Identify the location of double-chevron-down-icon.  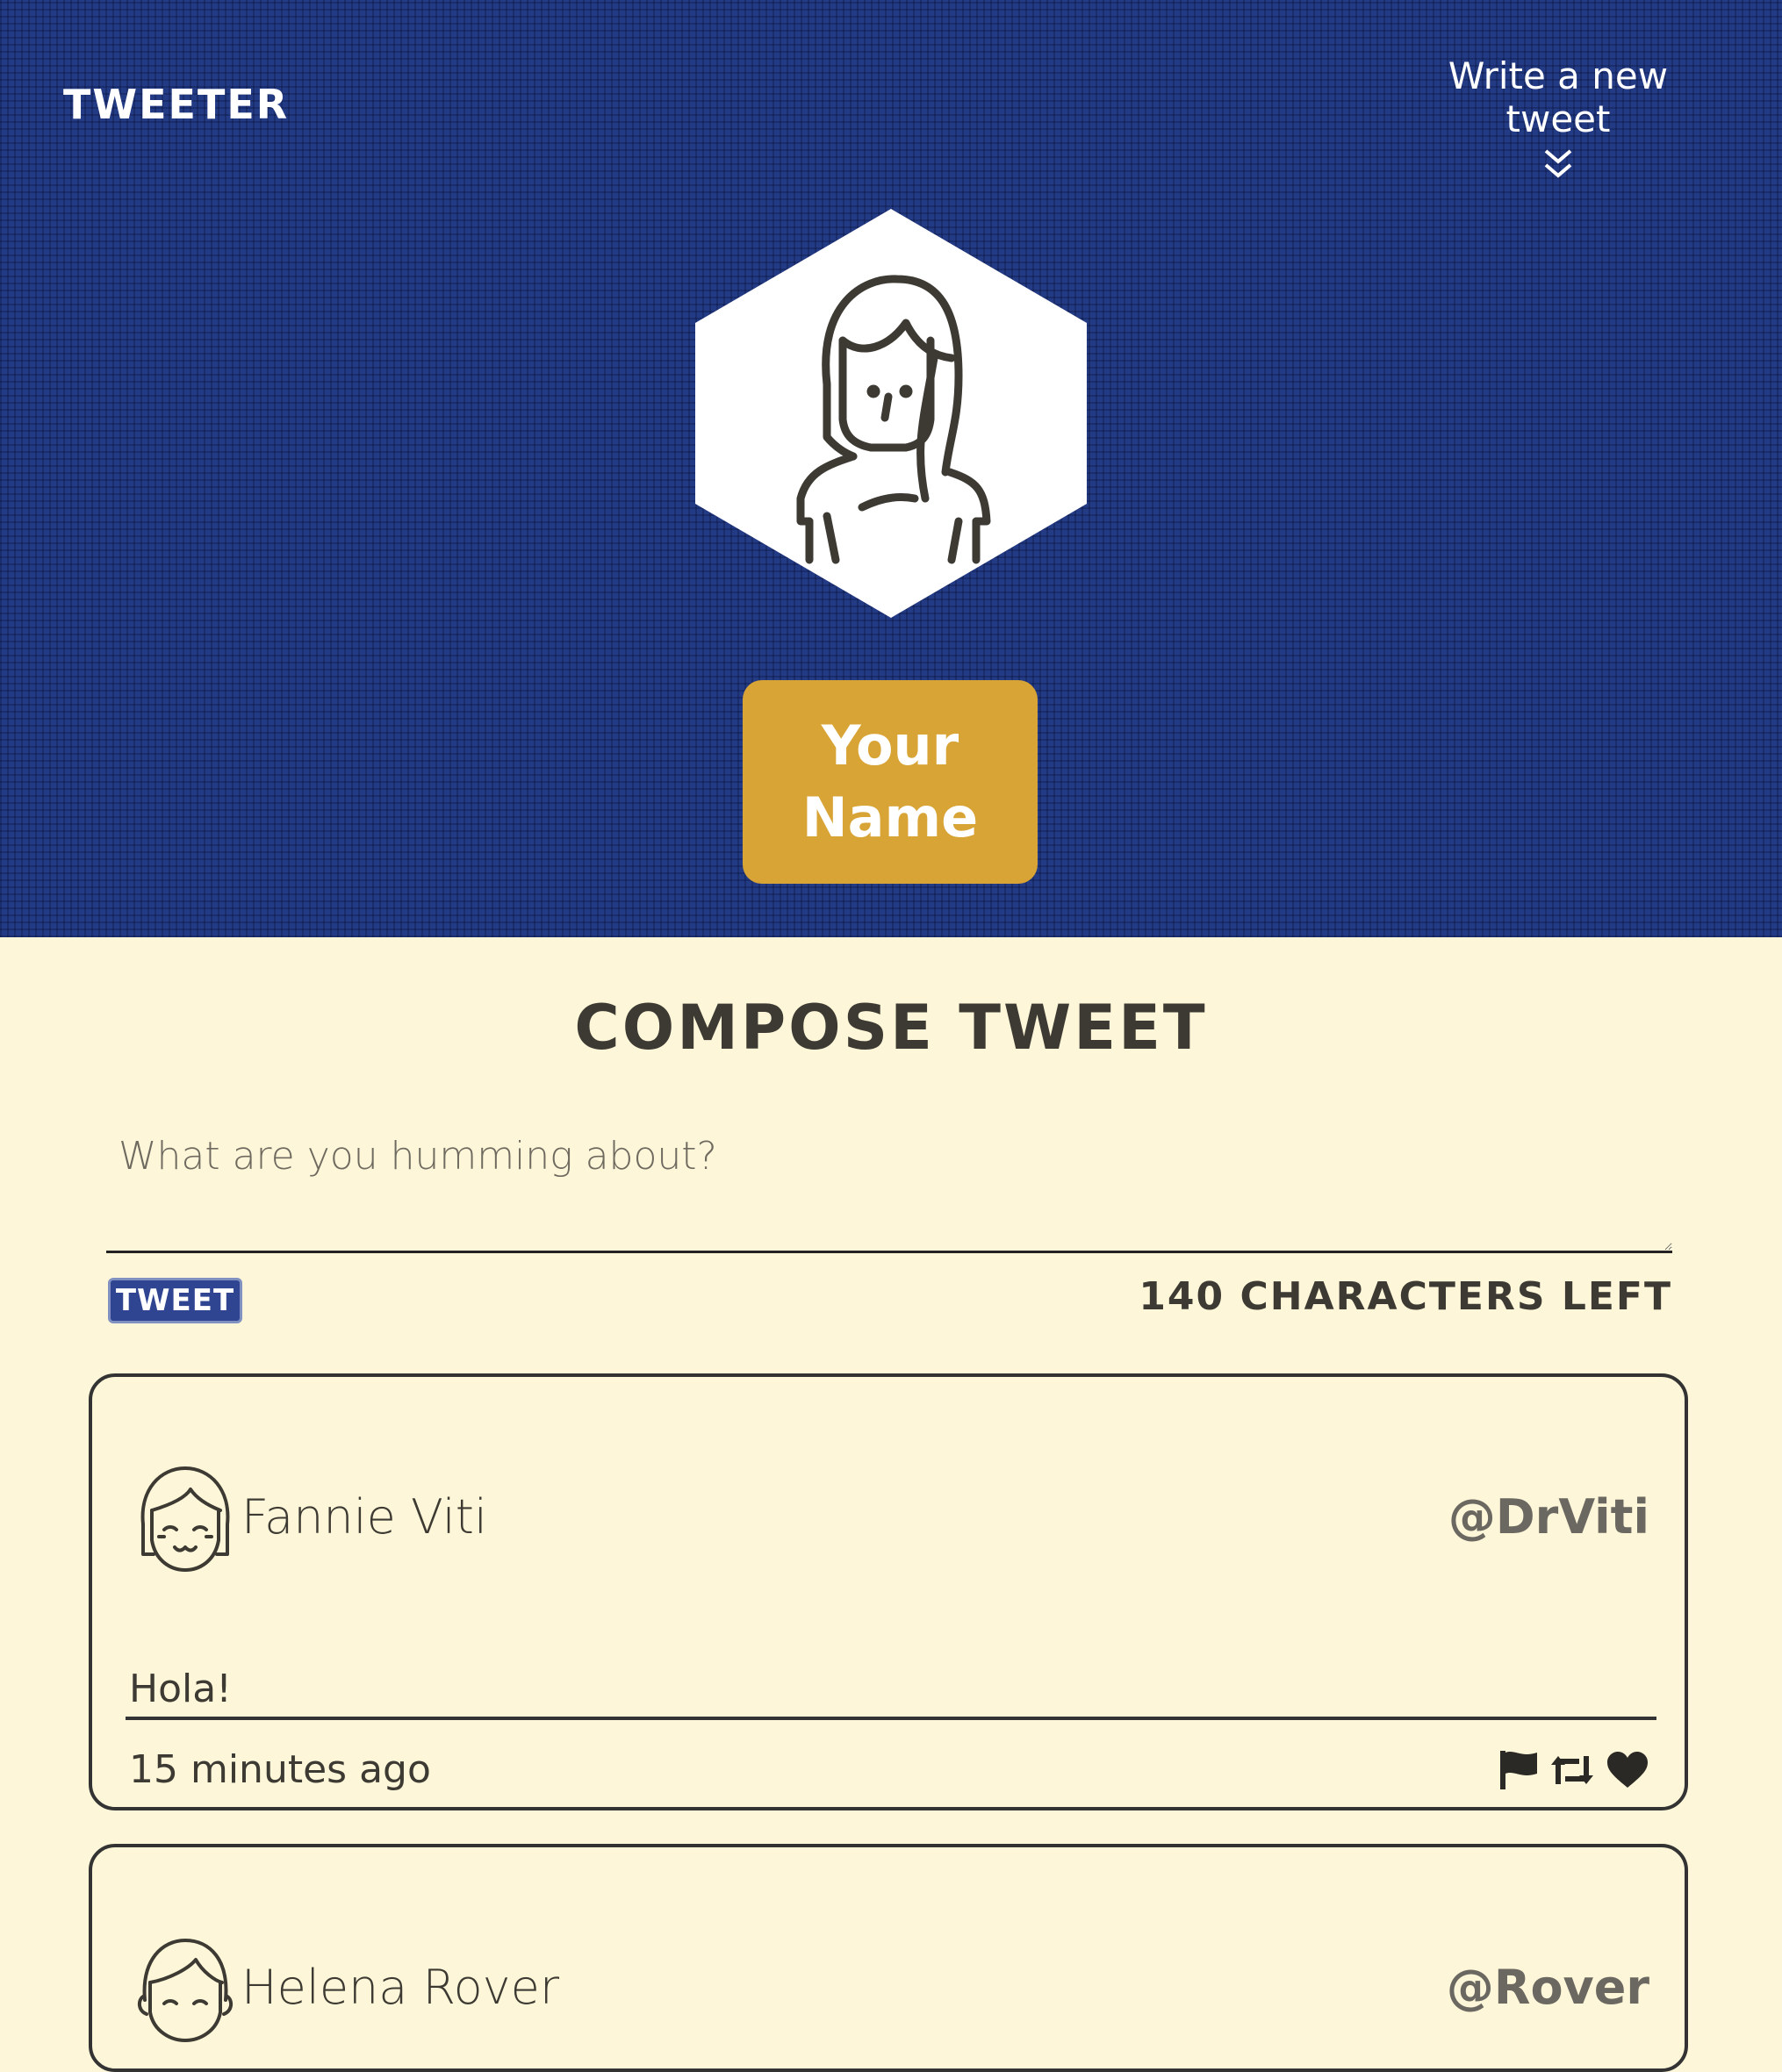
(1558, 163).